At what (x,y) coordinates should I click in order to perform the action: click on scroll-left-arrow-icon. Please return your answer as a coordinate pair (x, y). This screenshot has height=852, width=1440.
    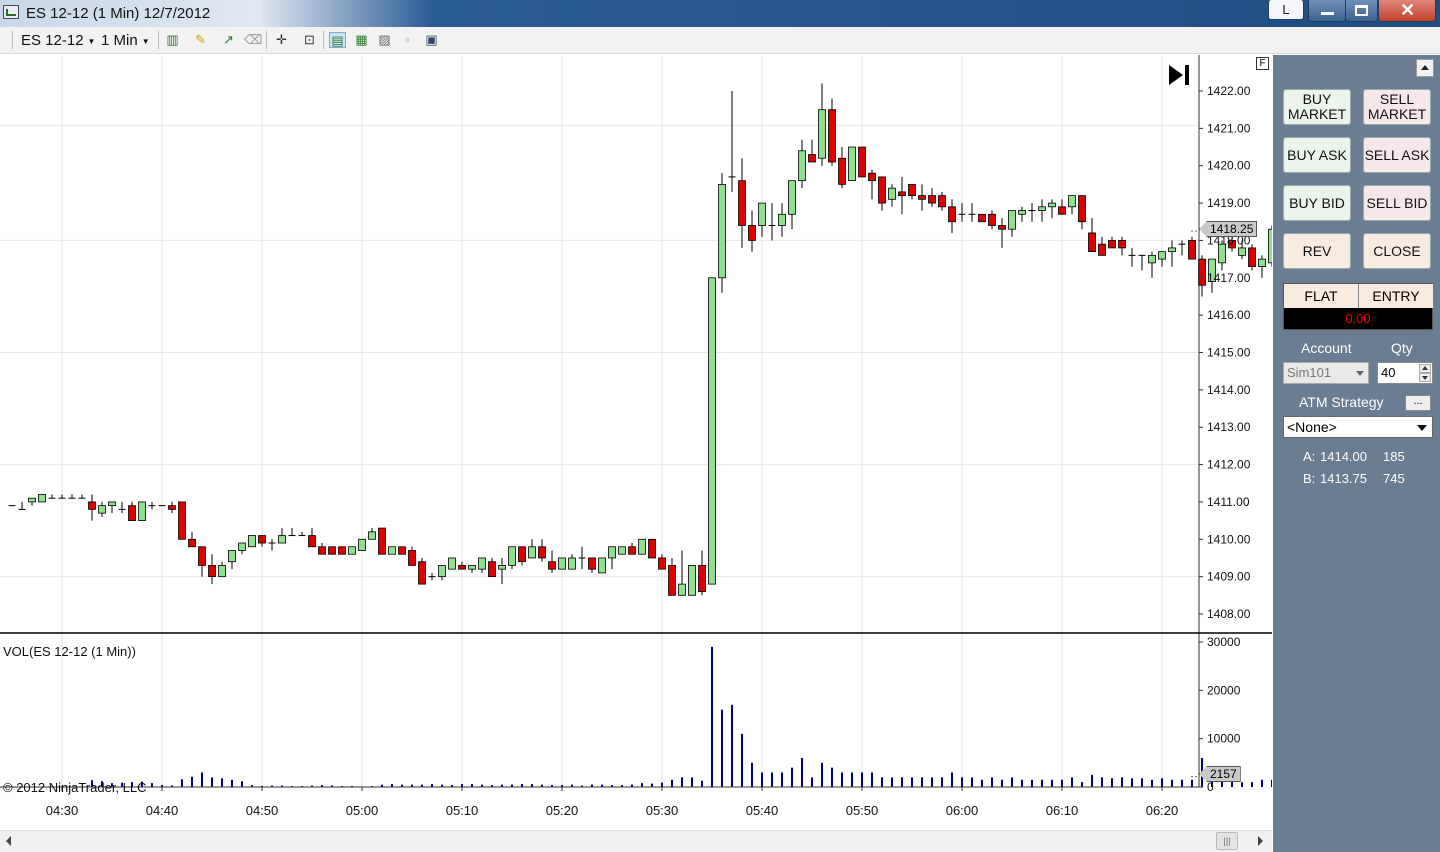
    Looking at the image, I should click on (8, 841).